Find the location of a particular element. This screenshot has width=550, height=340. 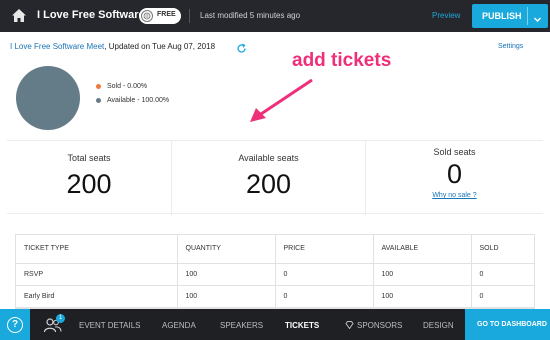

table-row: RSVP 100 0 100 0 is located at coordinates (275, 274).